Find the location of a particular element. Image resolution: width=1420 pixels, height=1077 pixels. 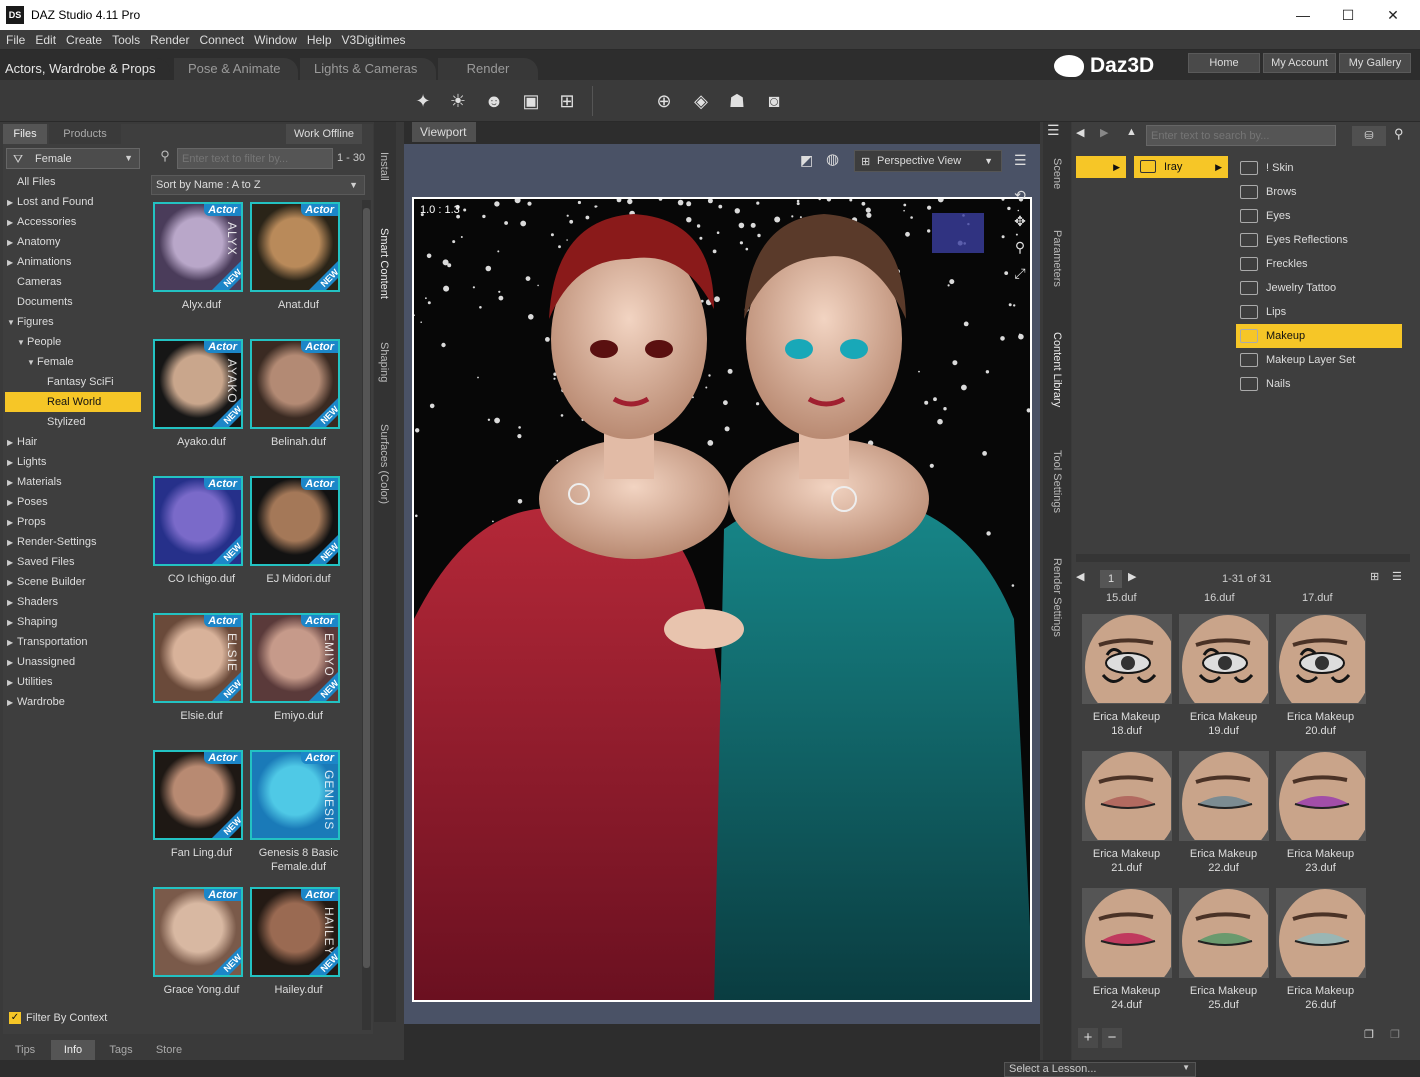

tab-surfaces-color: Surfaces (Color) is located at coordinates (384, 464).